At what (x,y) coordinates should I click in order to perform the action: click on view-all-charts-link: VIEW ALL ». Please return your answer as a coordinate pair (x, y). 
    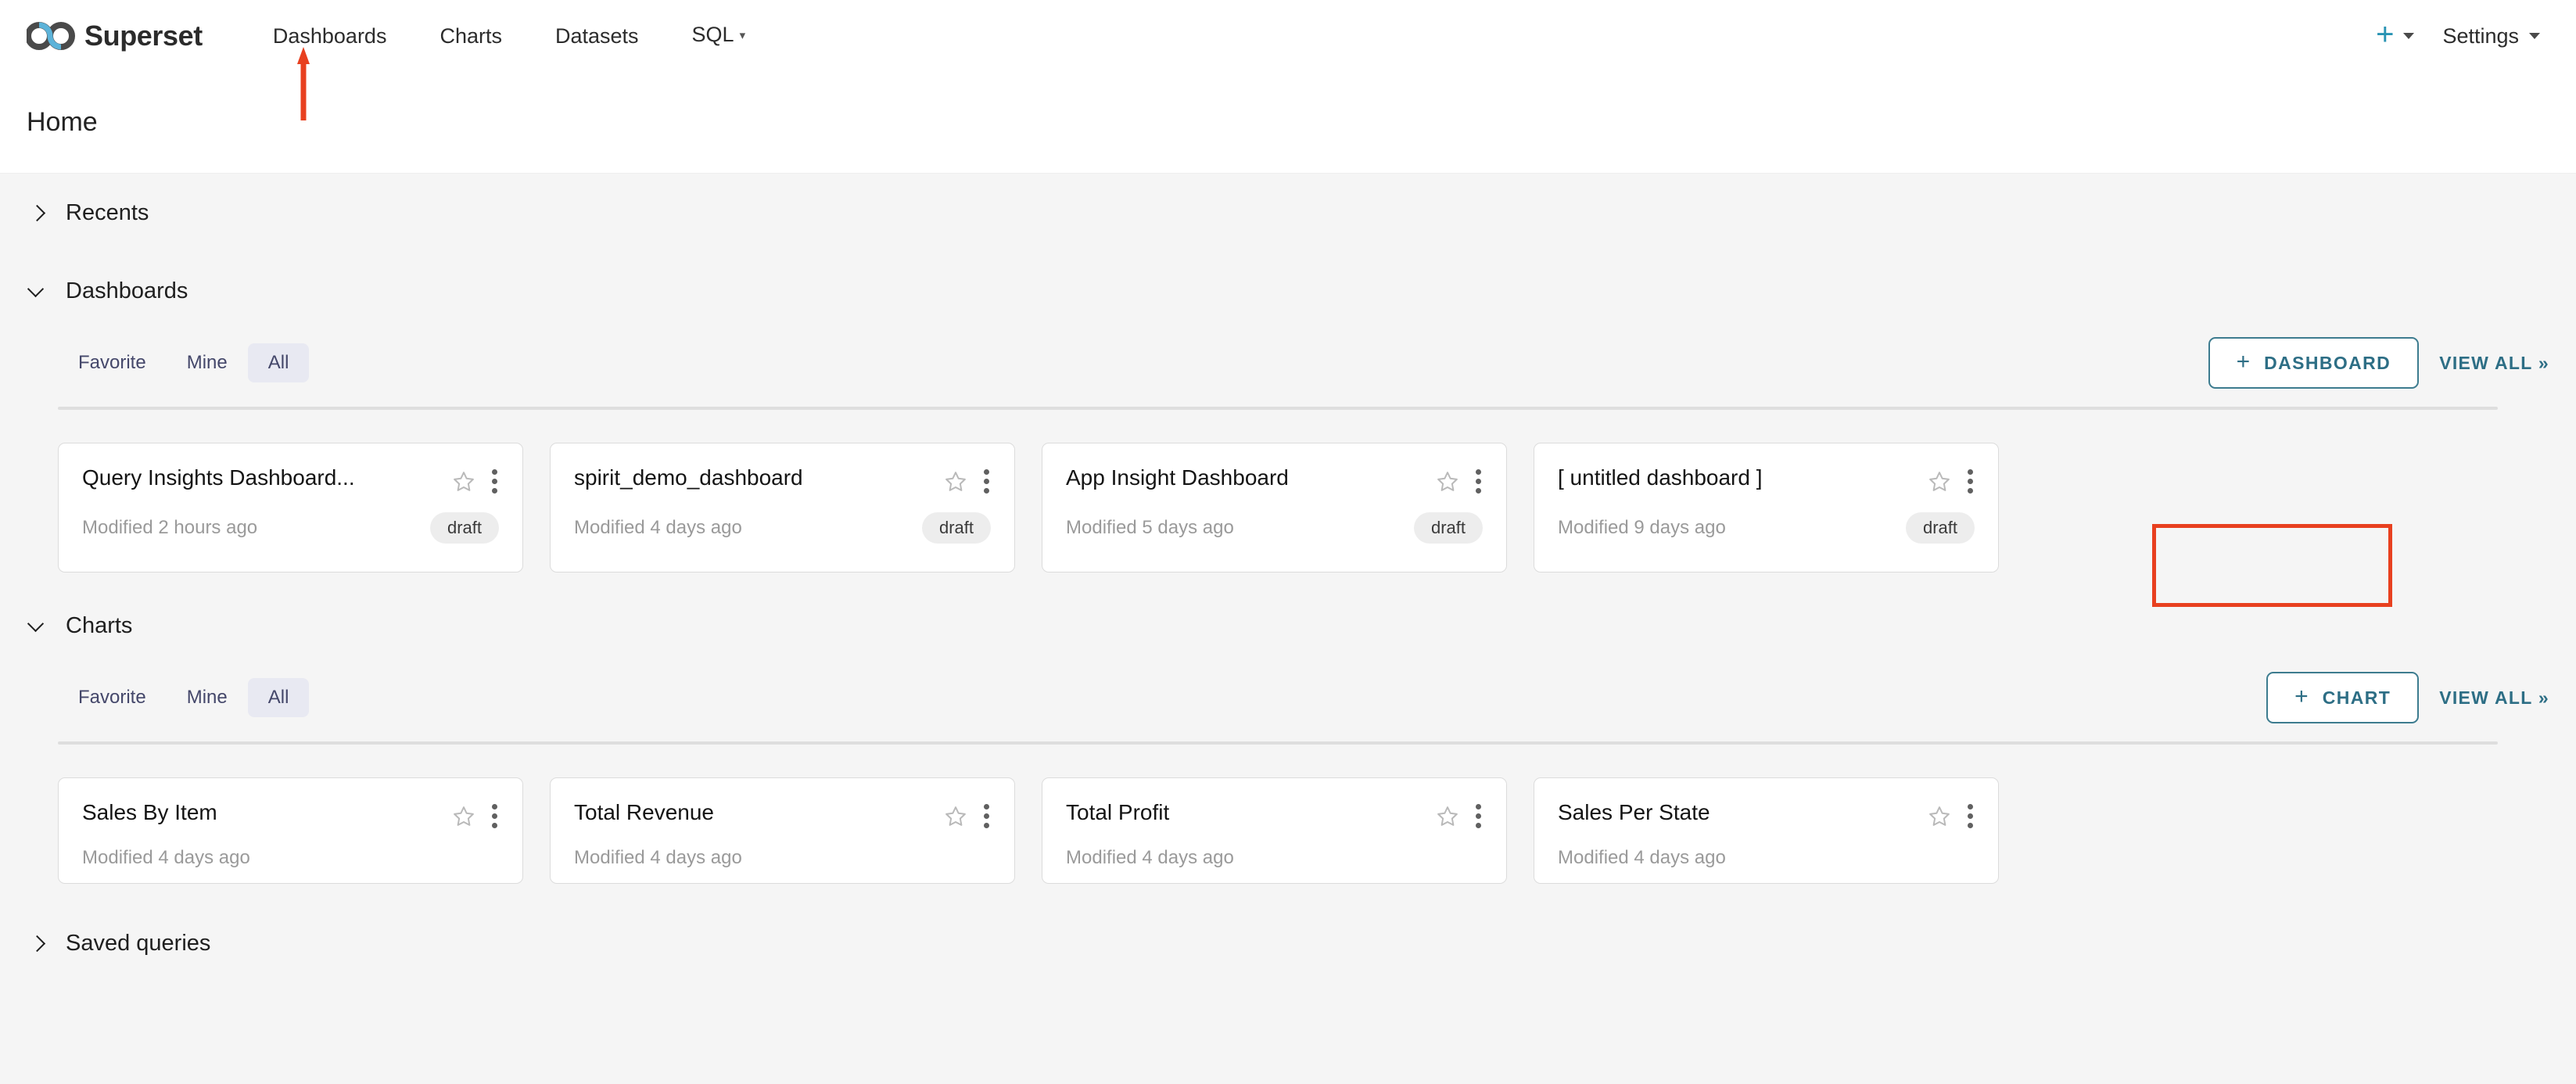
    Looking at the image, I should click on (2494, 698).